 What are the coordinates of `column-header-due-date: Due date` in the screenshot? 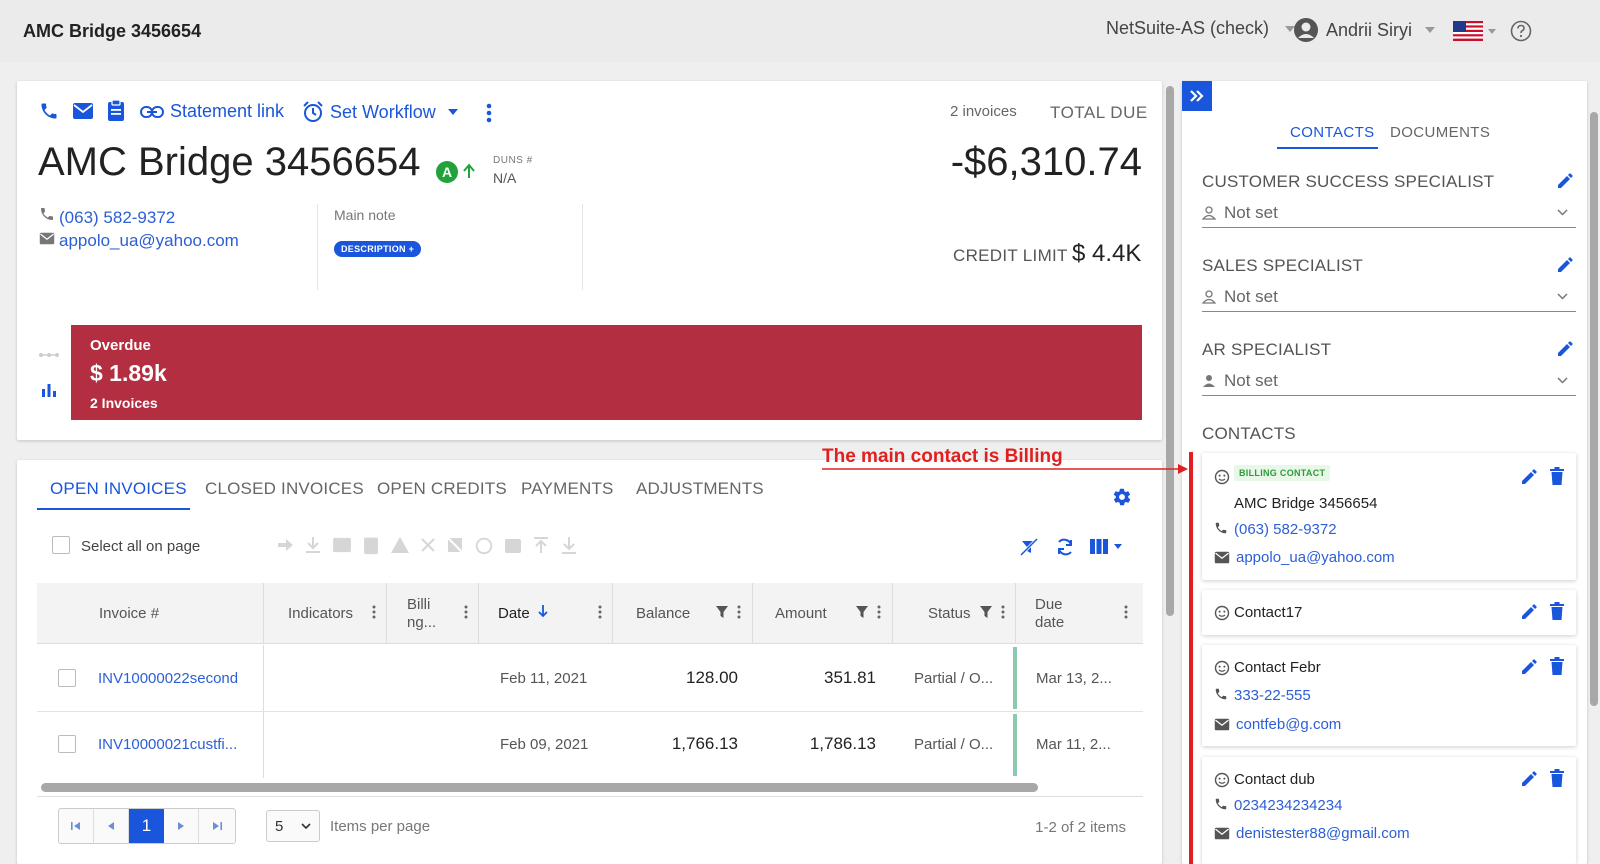 It's located at (1055, 614).